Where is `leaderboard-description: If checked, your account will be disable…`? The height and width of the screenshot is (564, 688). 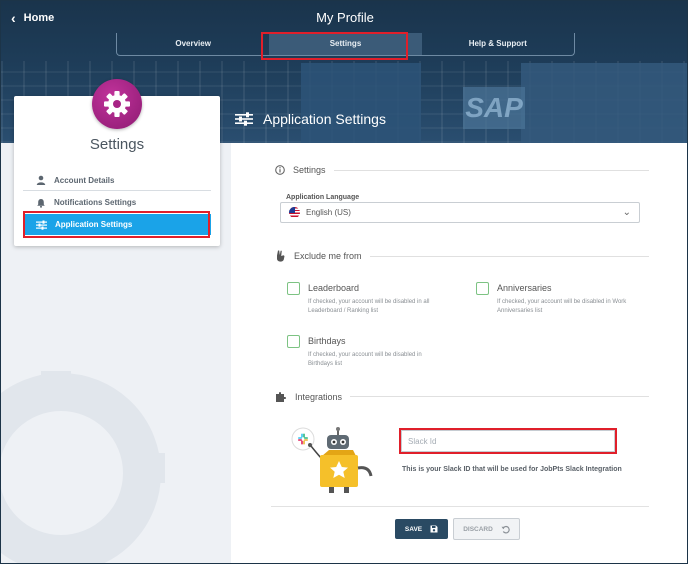
leaderboard-description: If checked, your account will be disable… is located at coordinates (369, 306).